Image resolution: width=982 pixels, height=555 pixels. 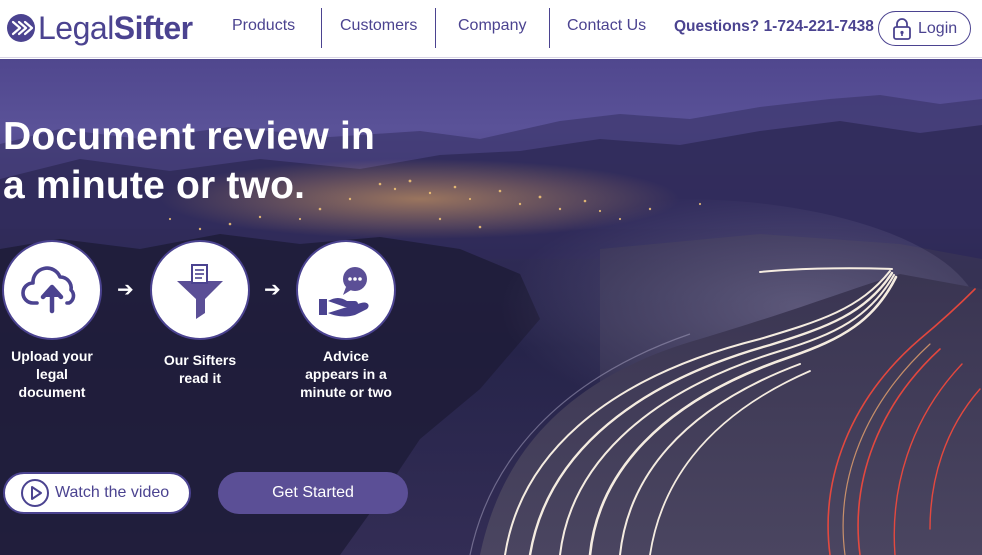 I want to click on step-advice-circle, so click(x=346, y=290).